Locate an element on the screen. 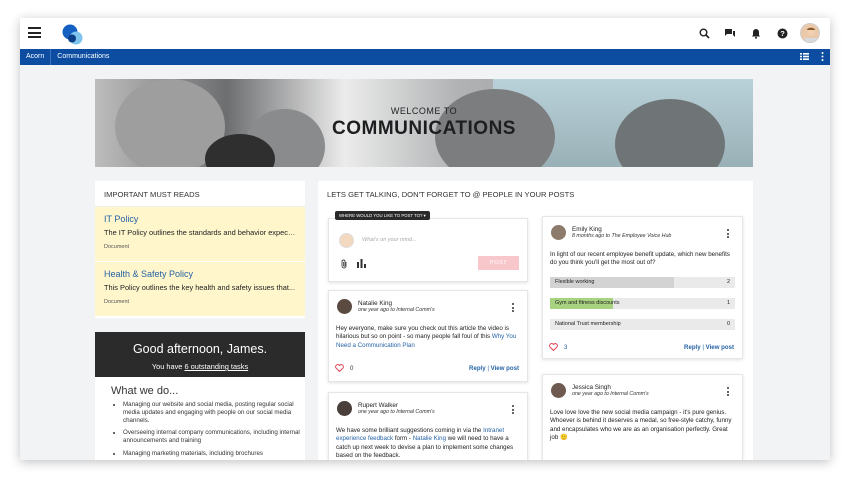  must-read-title: IT Policy is located at coordinates (200, 219).